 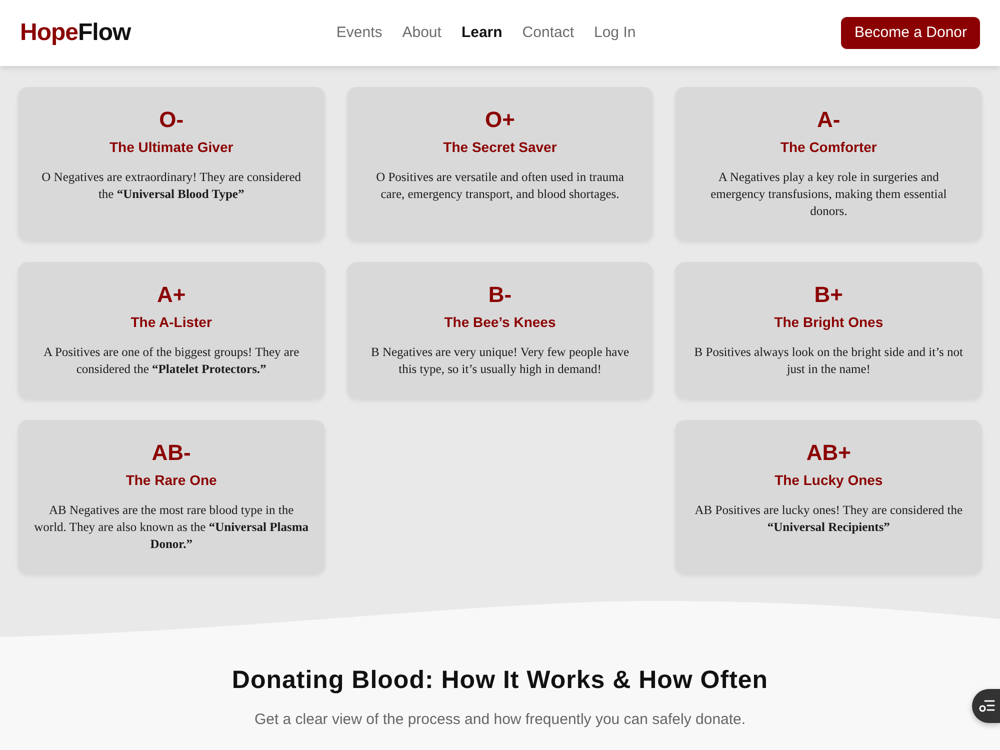 I want to click on blood-type-label: AB-, so click(x=171, y=453).